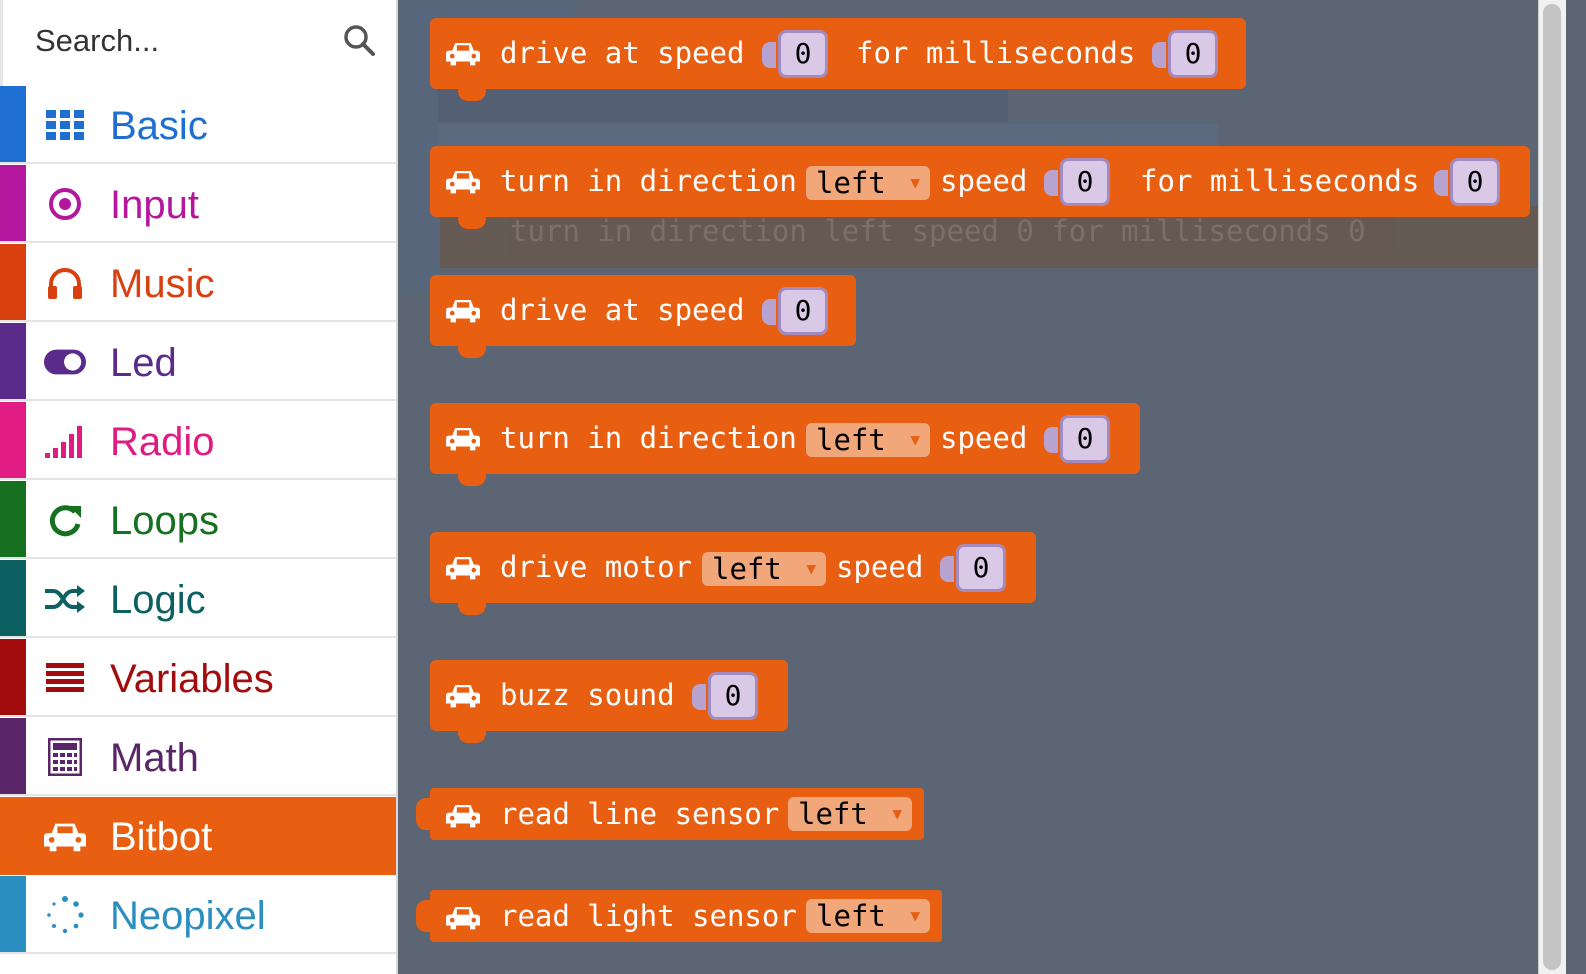 The height and width of the screenshot is (974, 1586). I want to click on block-read-line-sensor: read line sensor left ▼, so click(670, 814).